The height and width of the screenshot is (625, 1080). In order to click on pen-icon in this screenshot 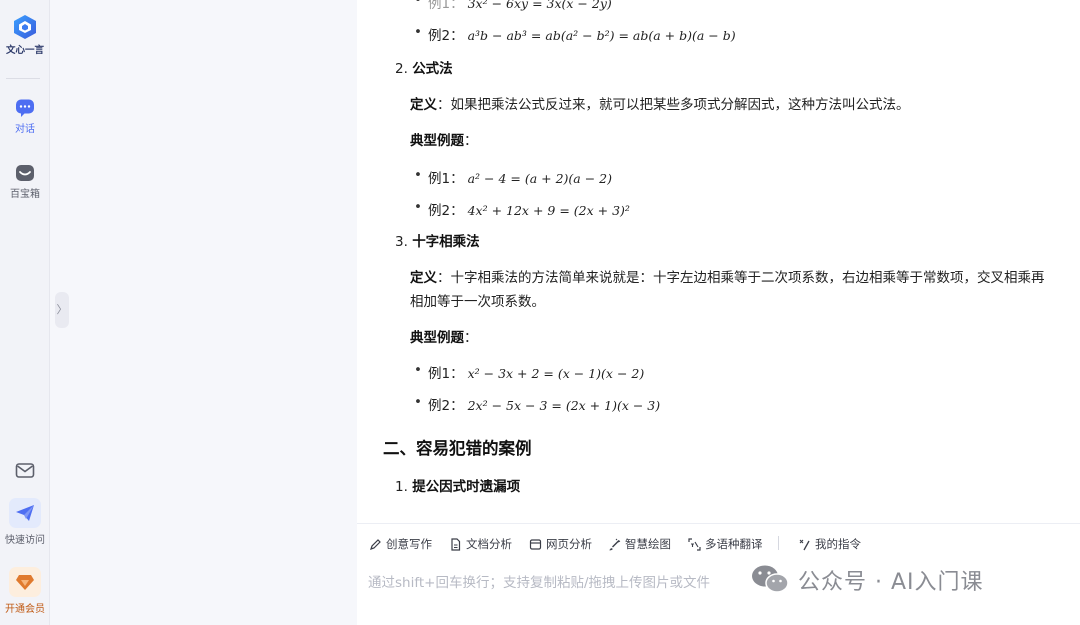, I will do `click(375, 544)`.